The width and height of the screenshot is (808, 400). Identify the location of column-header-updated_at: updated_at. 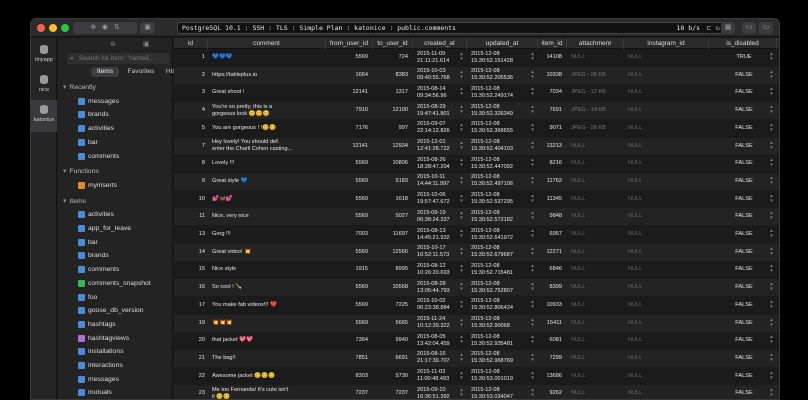
(502, 43).